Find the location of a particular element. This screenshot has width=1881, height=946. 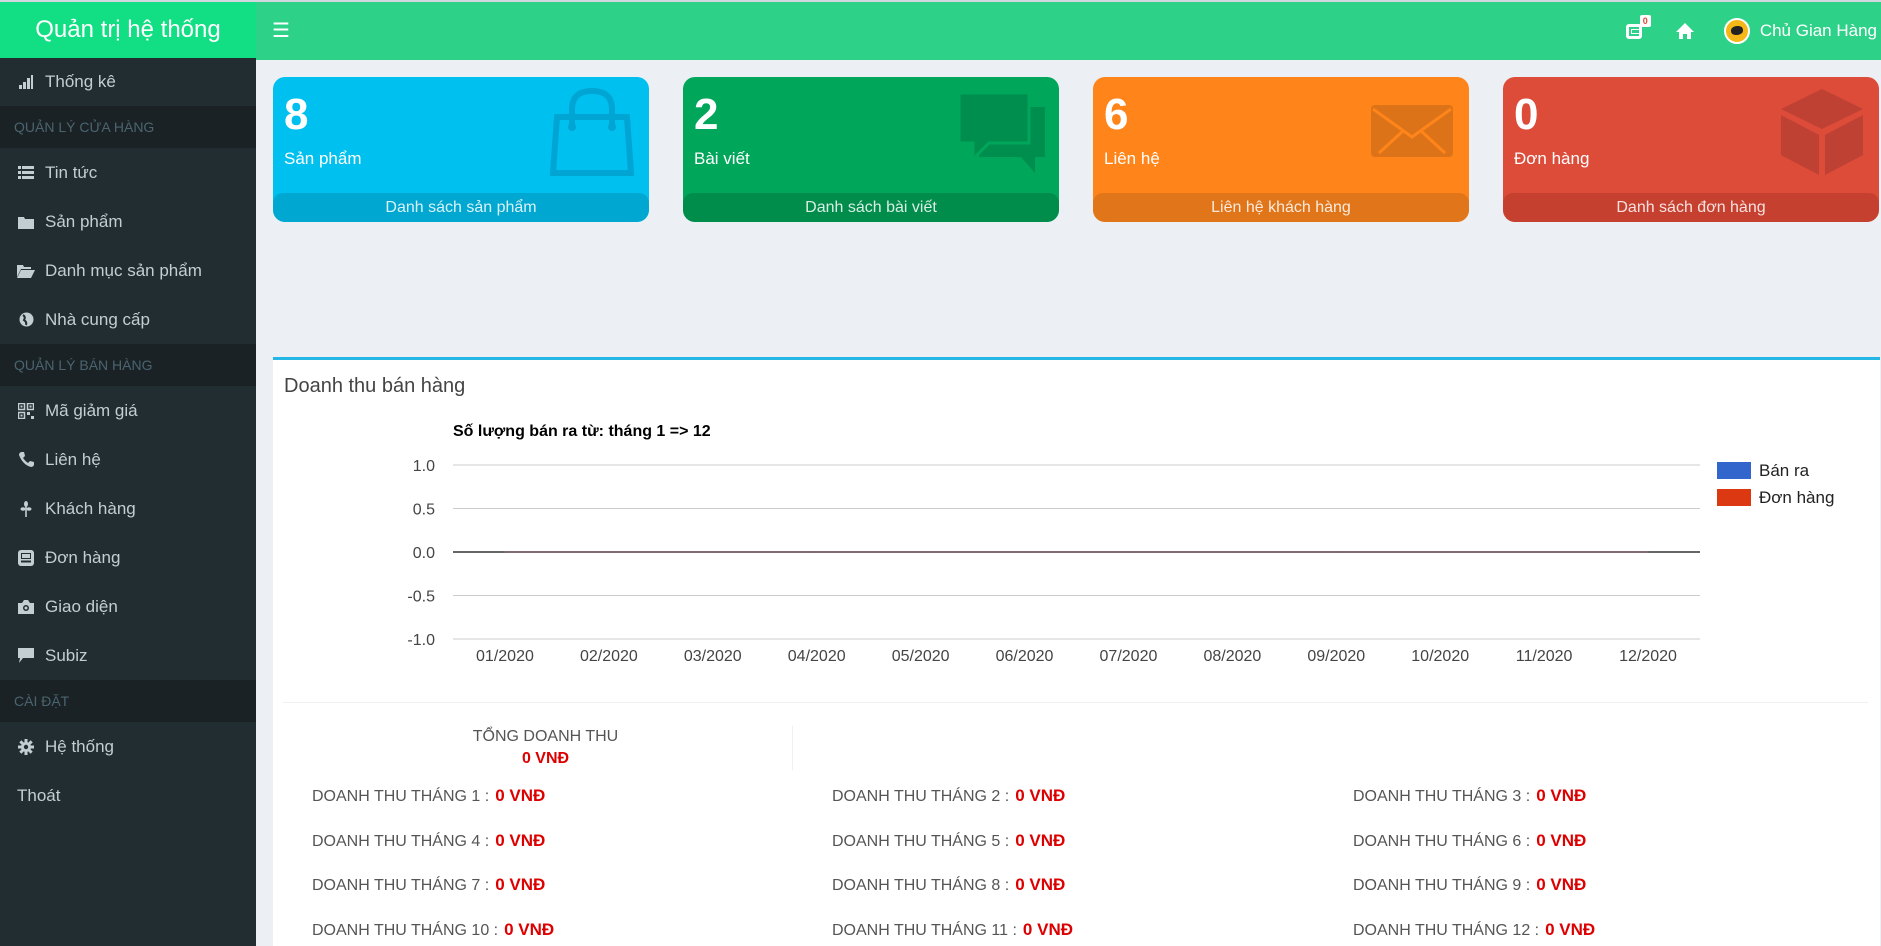

folder-icon is located at coordinates (26, 222).